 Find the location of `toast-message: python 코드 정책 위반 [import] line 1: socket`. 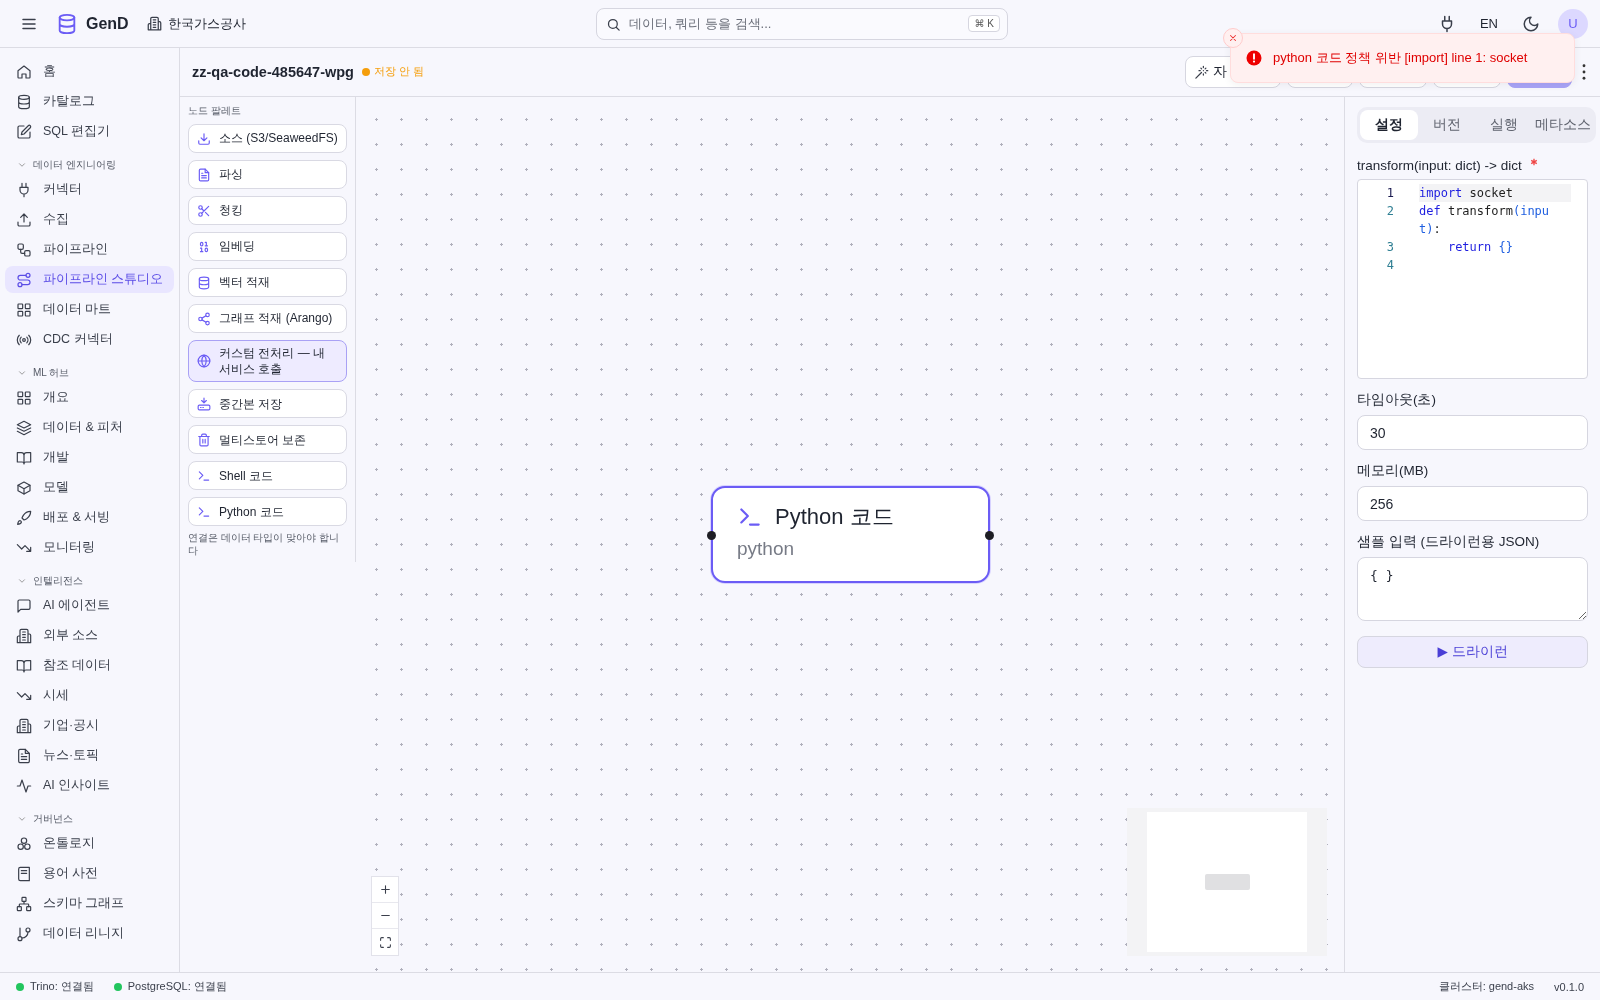

toast-message: python 코드 정책 위반 [import] line 1: socket is located at coordinates (1400, 58).